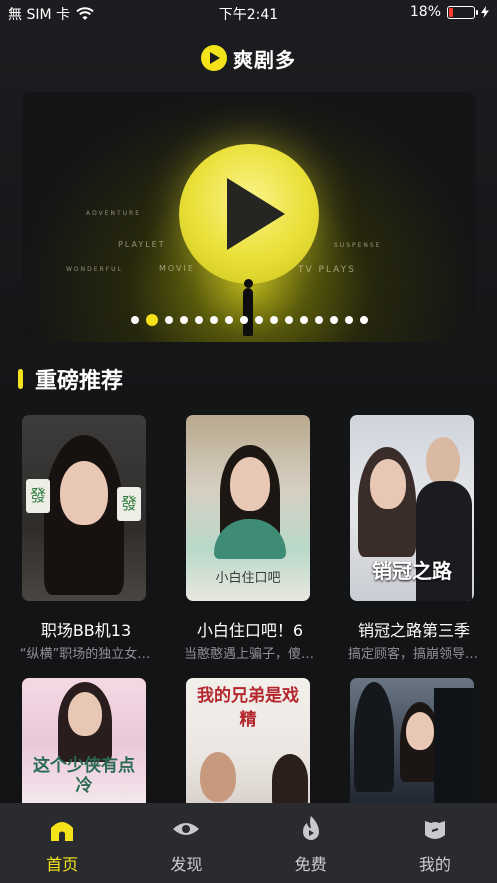 This screenshot has height=883, width=497. I want to click on play-icon, so click(256, 214).